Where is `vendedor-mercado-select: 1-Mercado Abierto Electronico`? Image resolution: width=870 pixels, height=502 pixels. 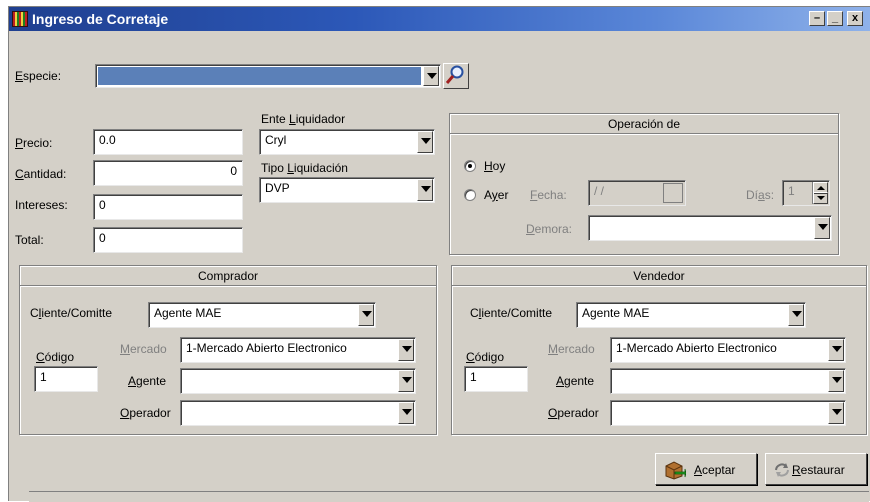
vendedor-mercado-select: 1-Mercado Abierto Electronico is located at coordinates (728, 350).